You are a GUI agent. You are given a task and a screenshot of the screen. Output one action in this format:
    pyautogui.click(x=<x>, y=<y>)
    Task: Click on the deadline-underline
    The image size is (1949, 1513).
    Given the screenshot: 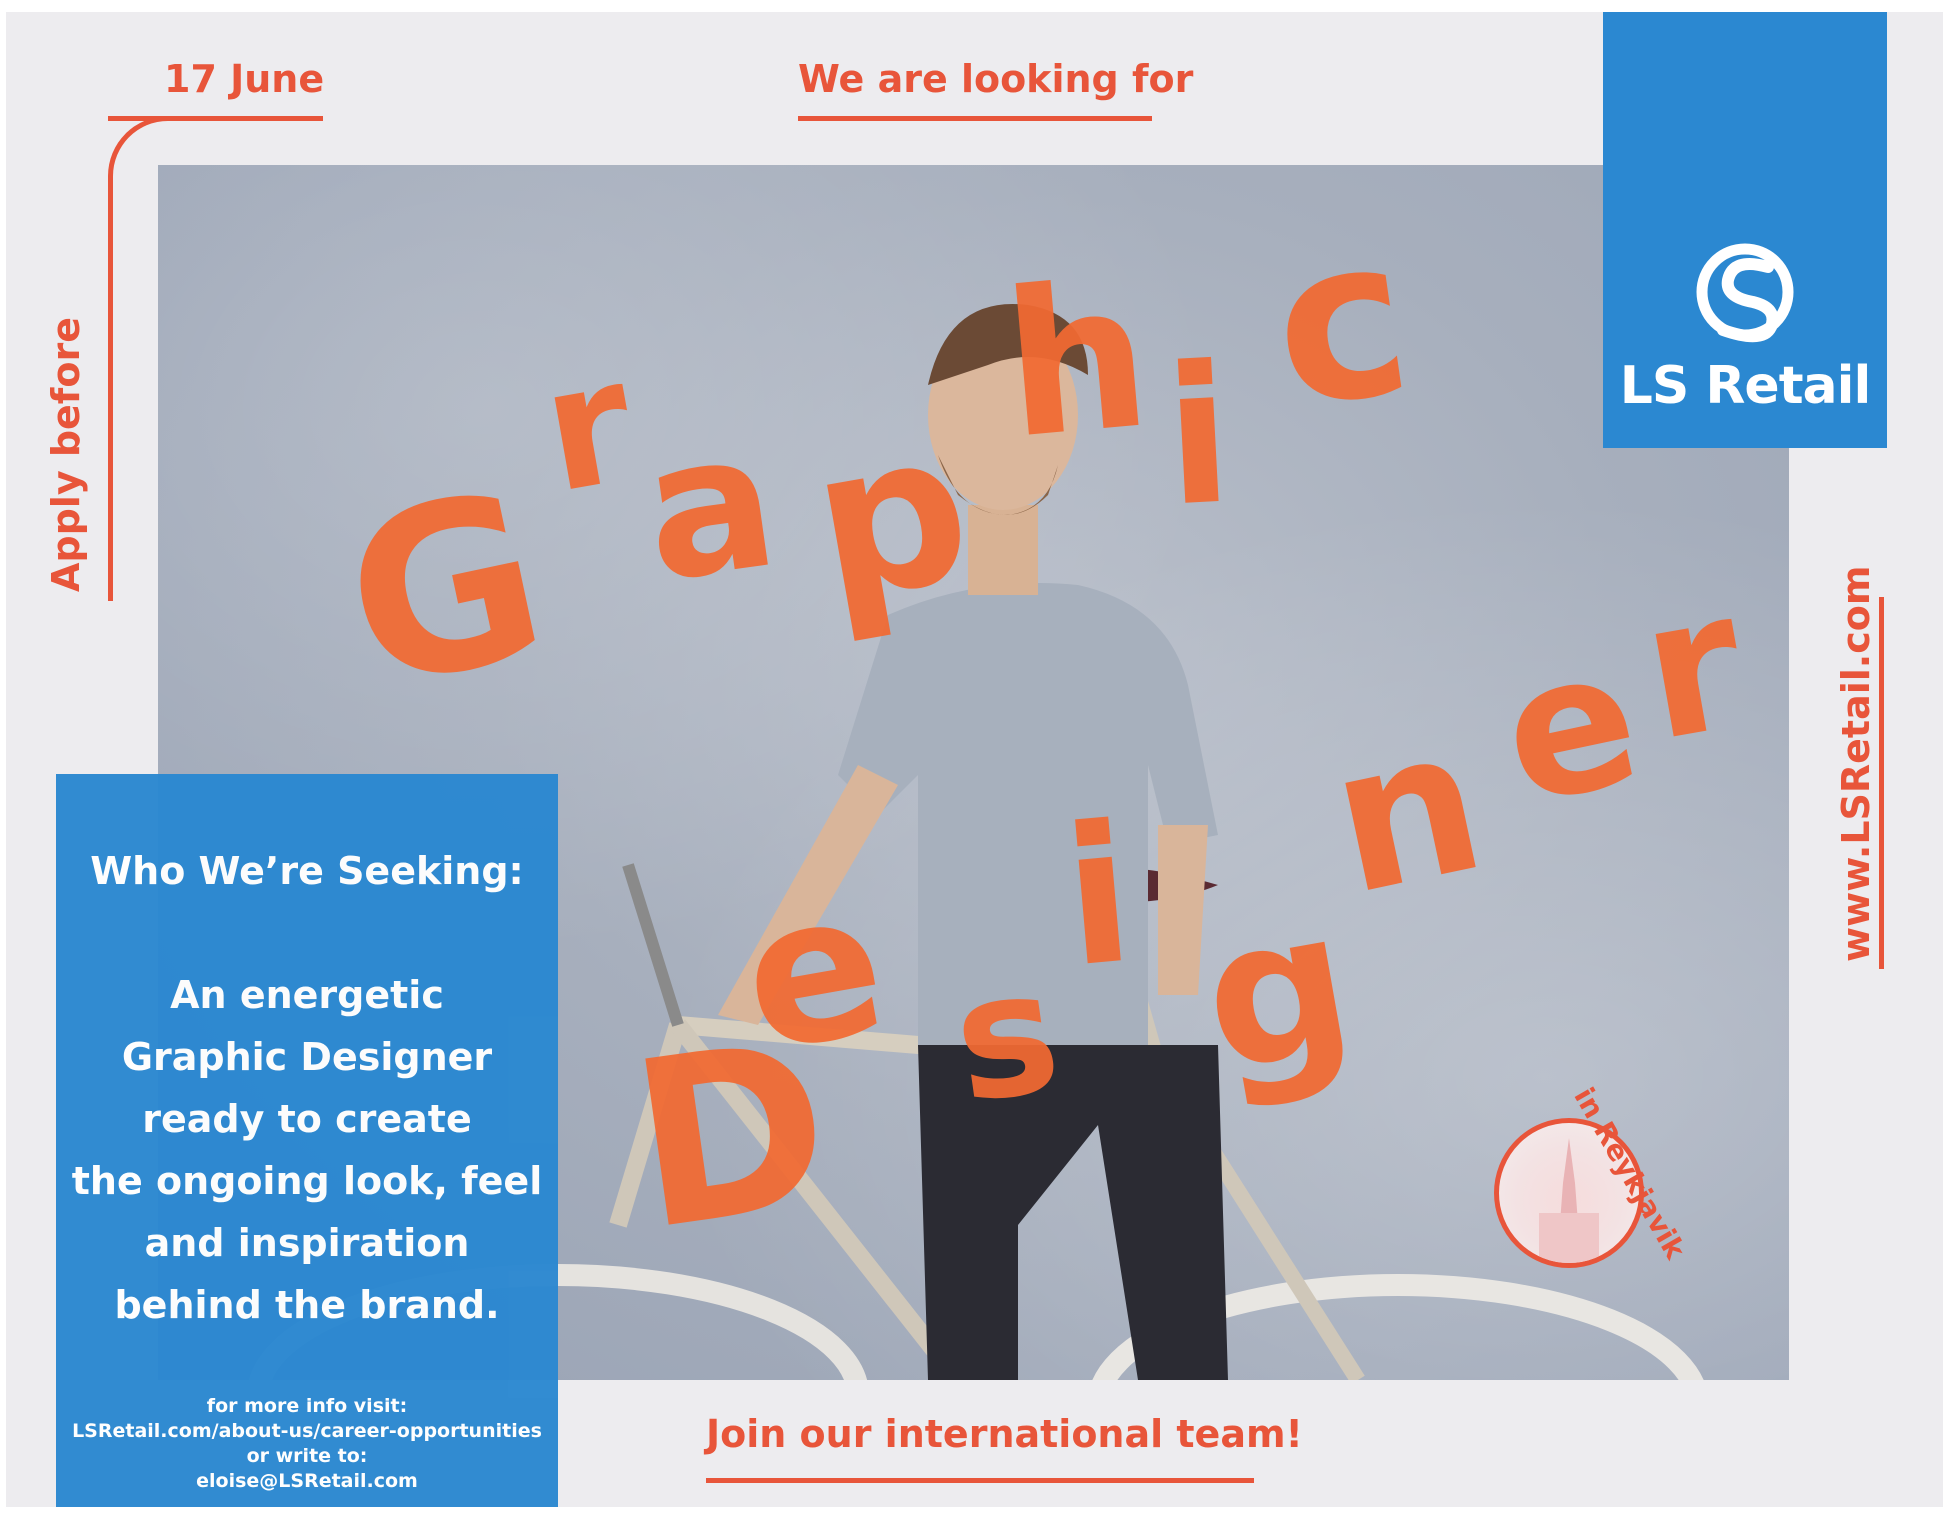 What is the action you would take?
    pyautogui.click(x=213, y=118)
    